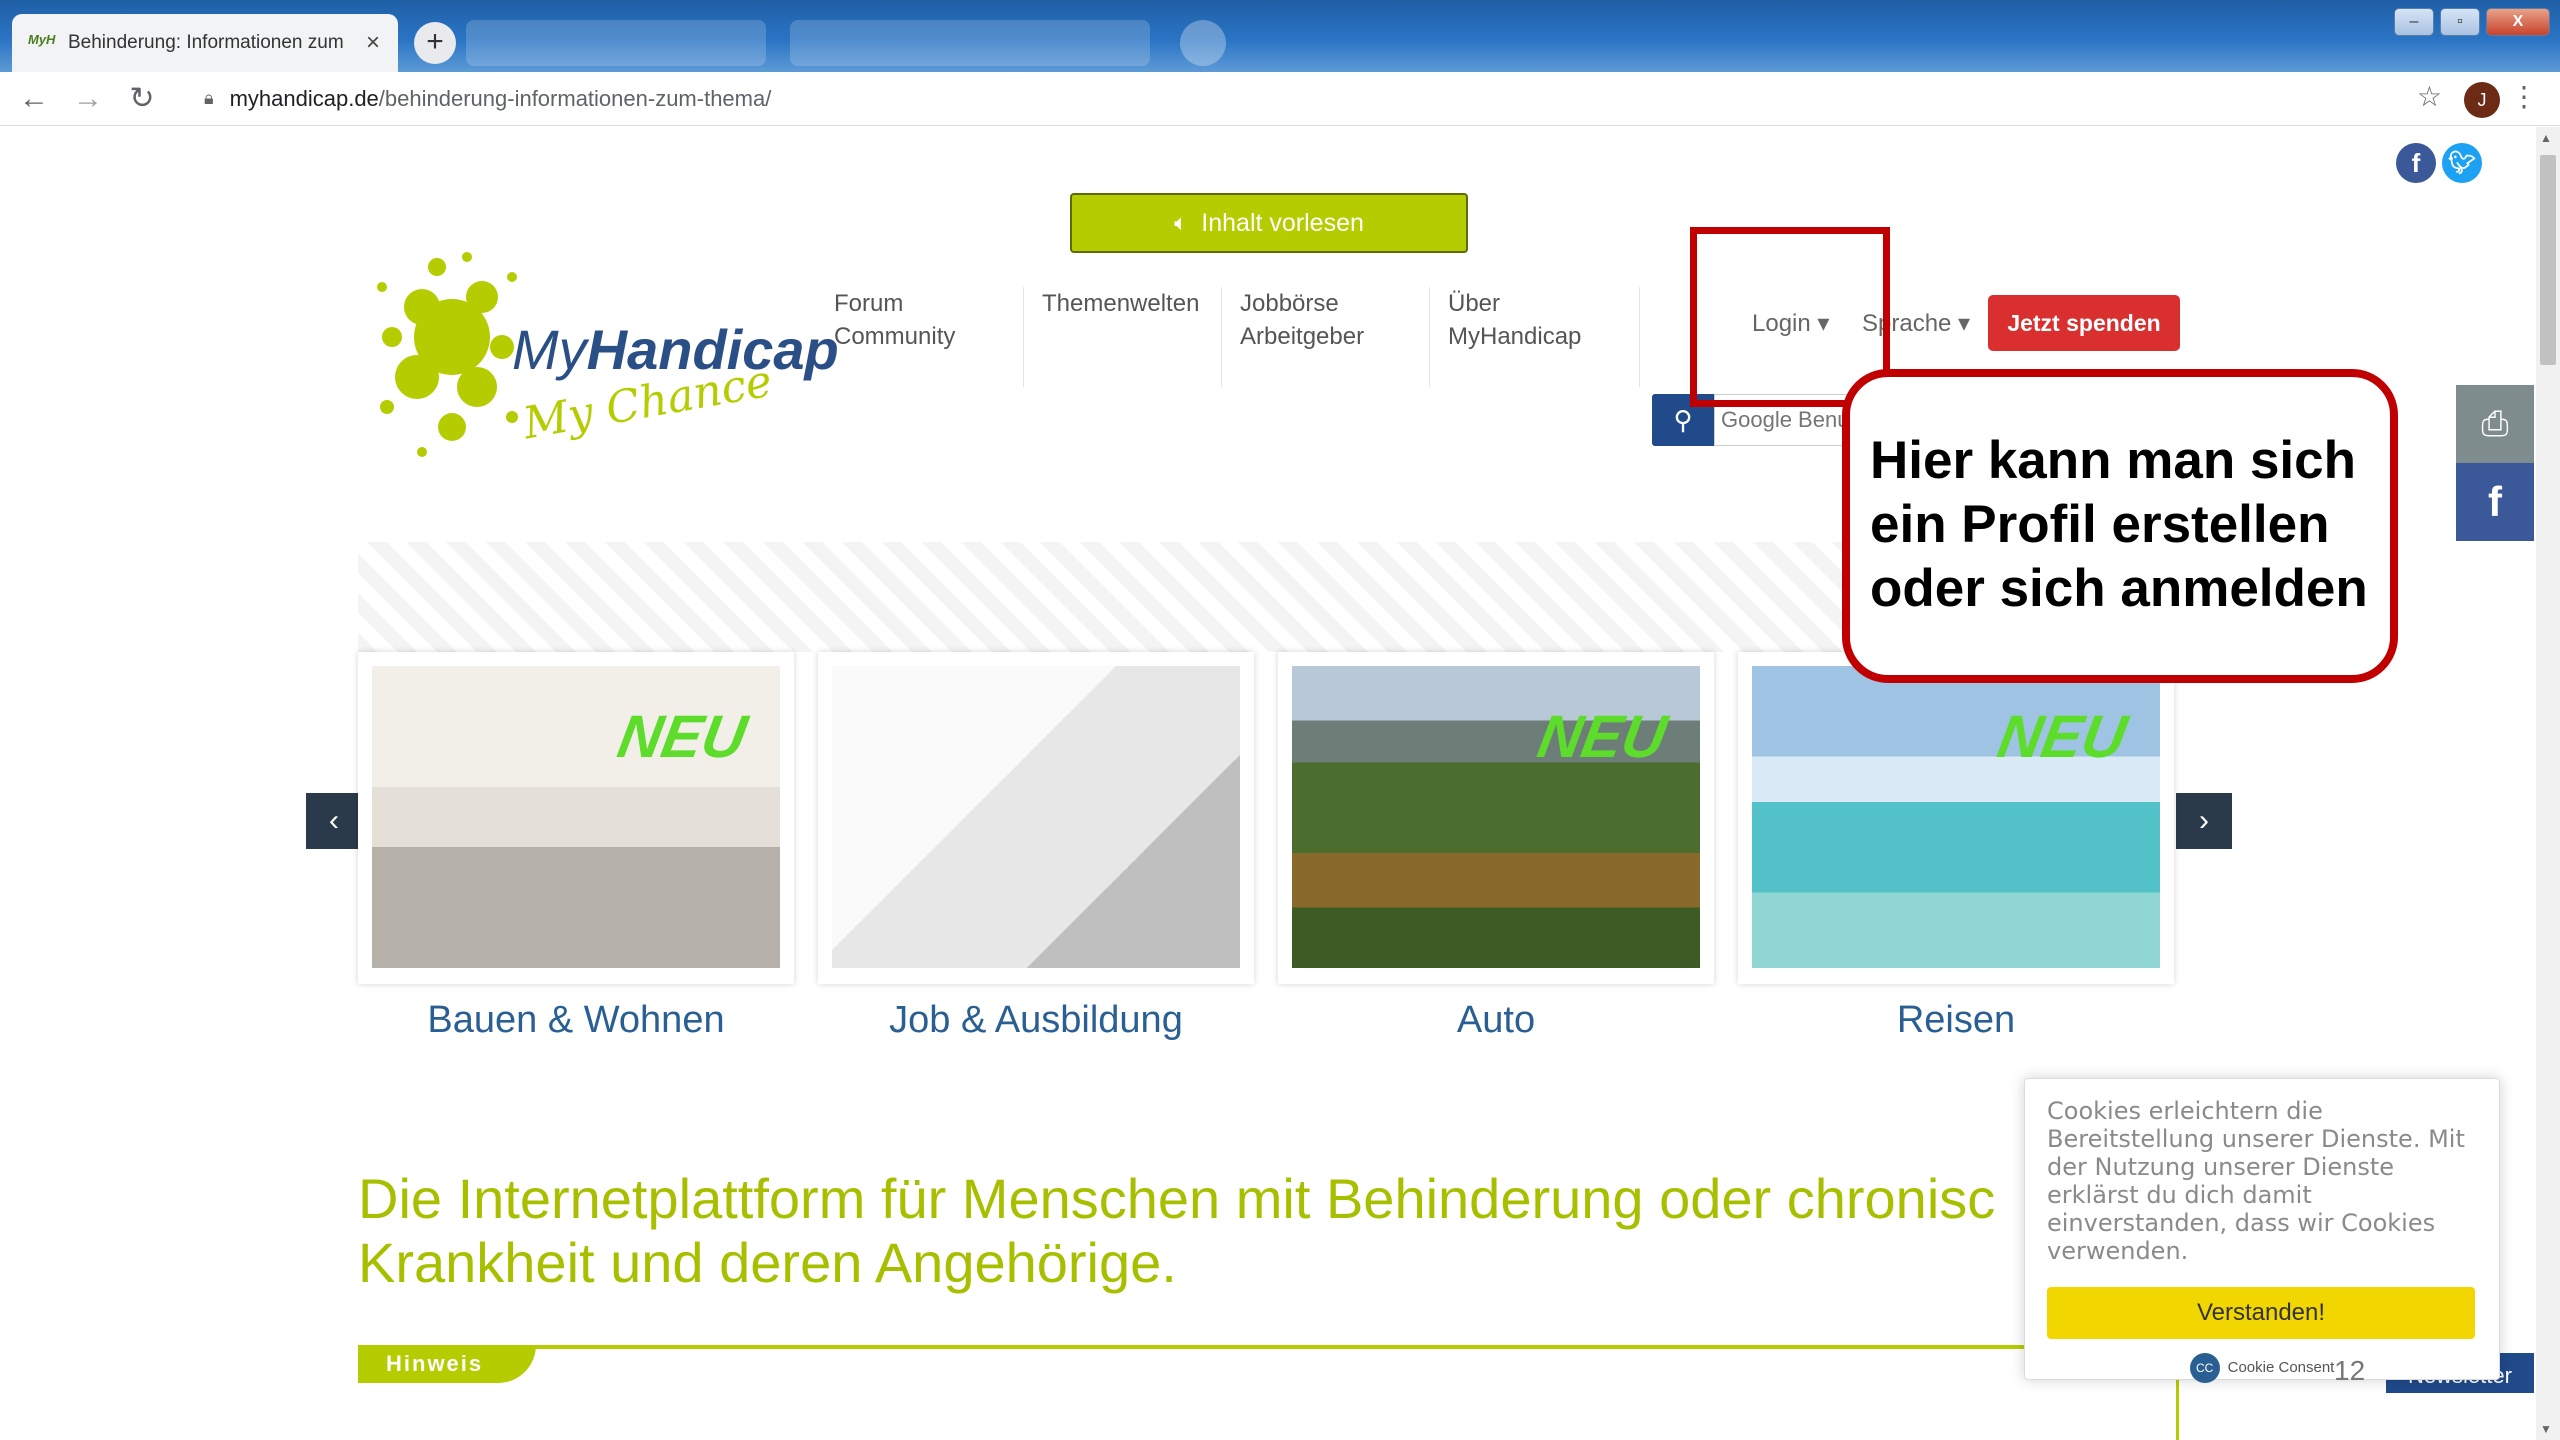 The image size is (2560, 1440). I want to click on twitter-icon: 🐦︎, so click(2462, 163).